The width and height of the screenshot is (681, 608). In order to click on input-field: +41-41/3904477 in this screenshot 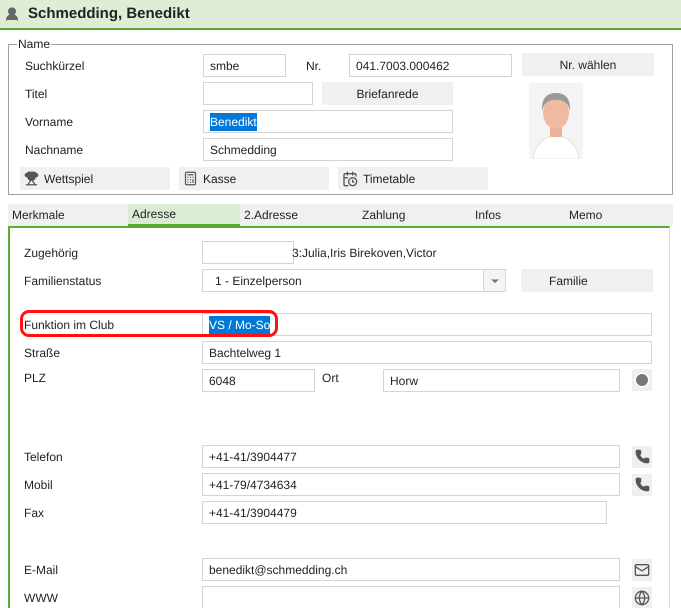, I will do `click(411, 456)`.